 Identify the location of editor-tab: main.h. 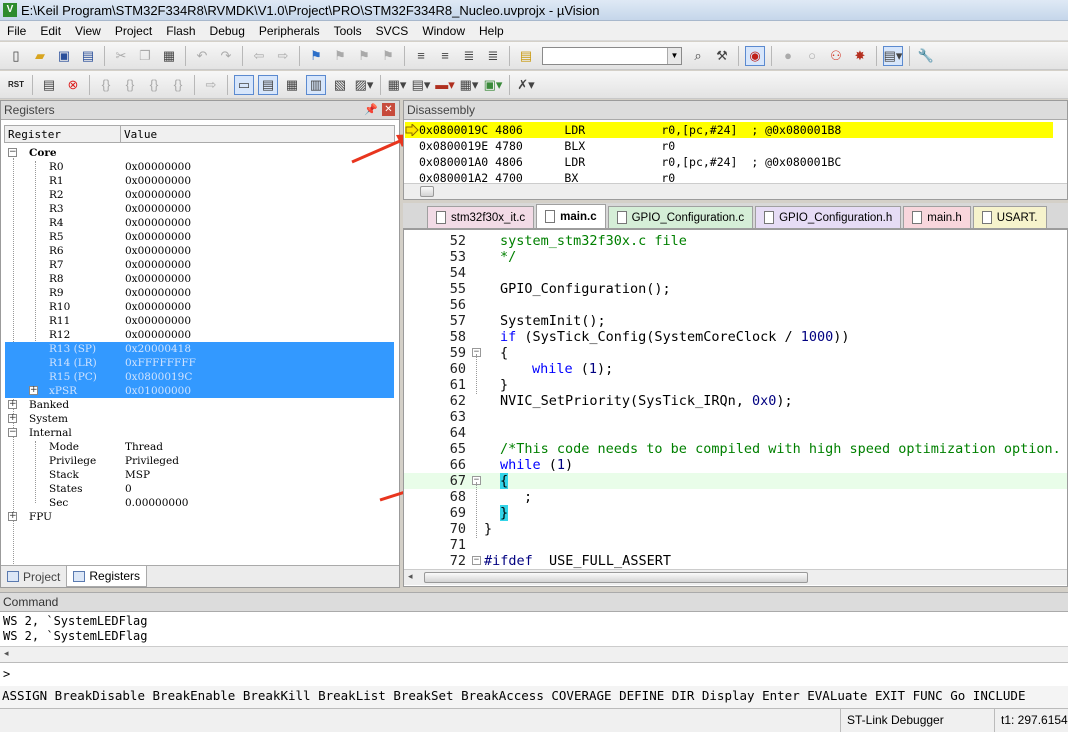
(937, 217).